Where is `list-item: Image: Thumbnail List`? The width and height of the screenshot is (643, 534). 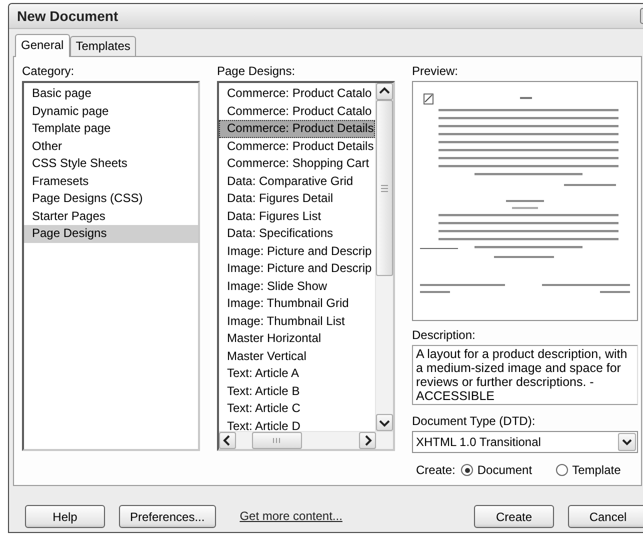
list-item: Image: Thumbnail List is located at coordinates (297, 321).